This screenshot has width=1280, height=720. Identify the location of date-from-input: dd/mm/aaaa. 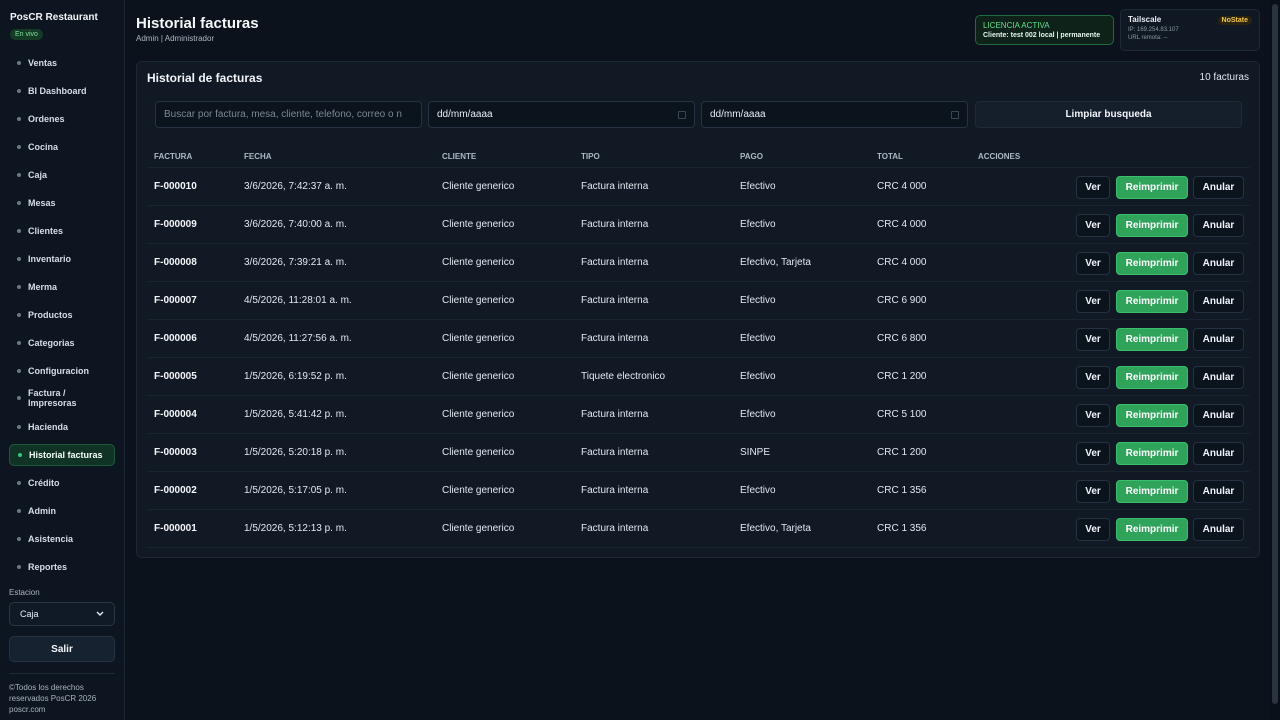
(561, 114).